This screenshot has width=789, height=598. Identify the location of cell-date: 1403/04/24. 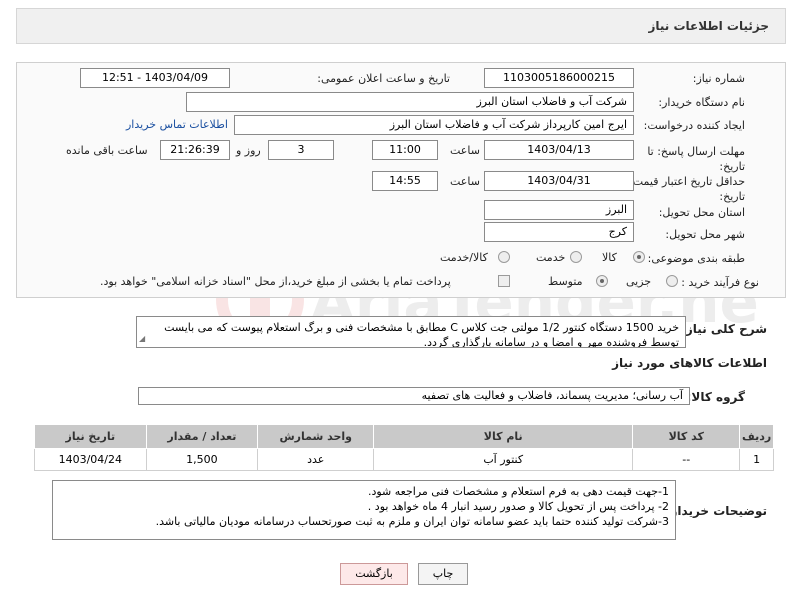
(90, 459).